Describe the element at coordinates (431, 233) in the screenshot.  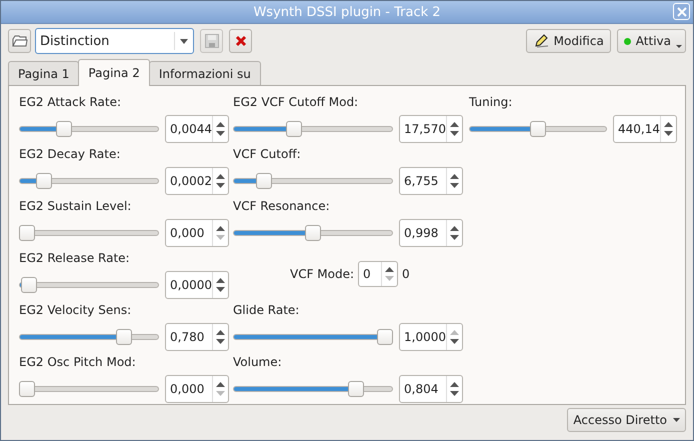
I see `spin-box: 0,998` at that location.